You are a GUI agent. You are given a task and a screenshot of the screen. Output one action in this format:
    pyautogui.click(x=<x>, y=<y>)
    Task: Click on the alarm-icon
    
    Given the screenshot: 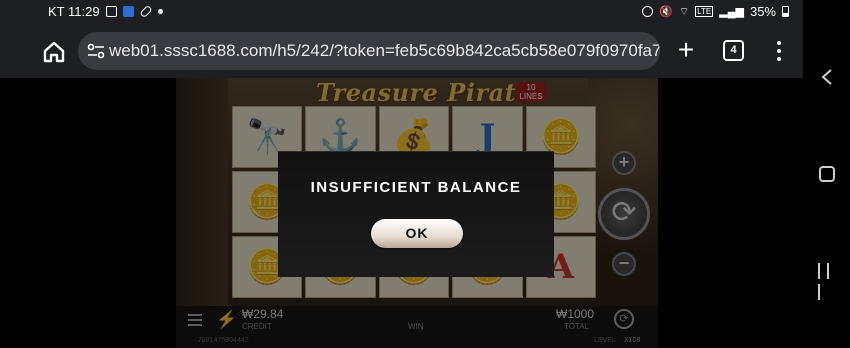 What is the action you would take?
    pyautogui.click(x=648, y=11)
    